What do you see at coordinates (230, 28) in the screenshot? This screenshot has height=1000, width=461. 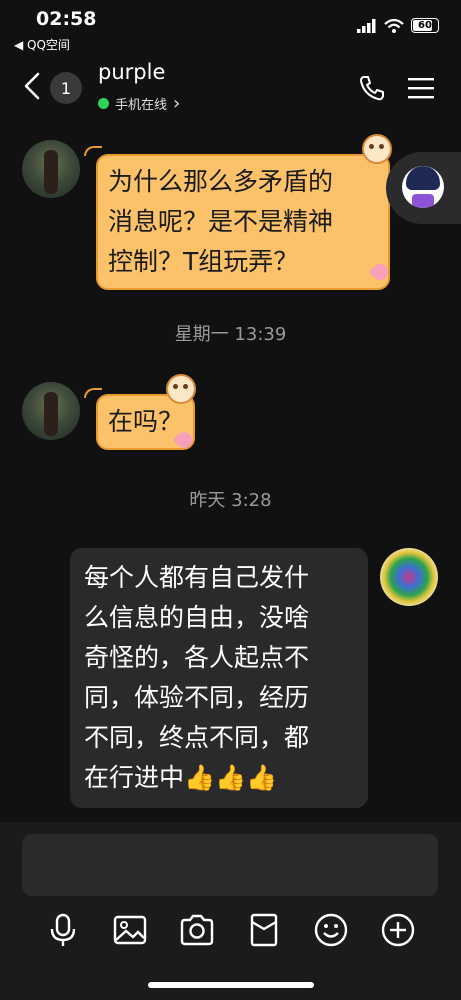 I see `status-bar: 02:58 ◀ QQ空间 60` at bounding box center [230, 28].